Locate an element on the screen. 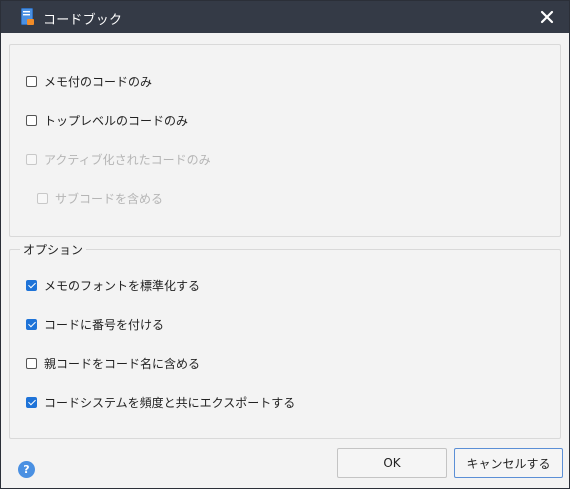  option-number-codes: コードに番号を付ける is located at coordinates (95, 324).